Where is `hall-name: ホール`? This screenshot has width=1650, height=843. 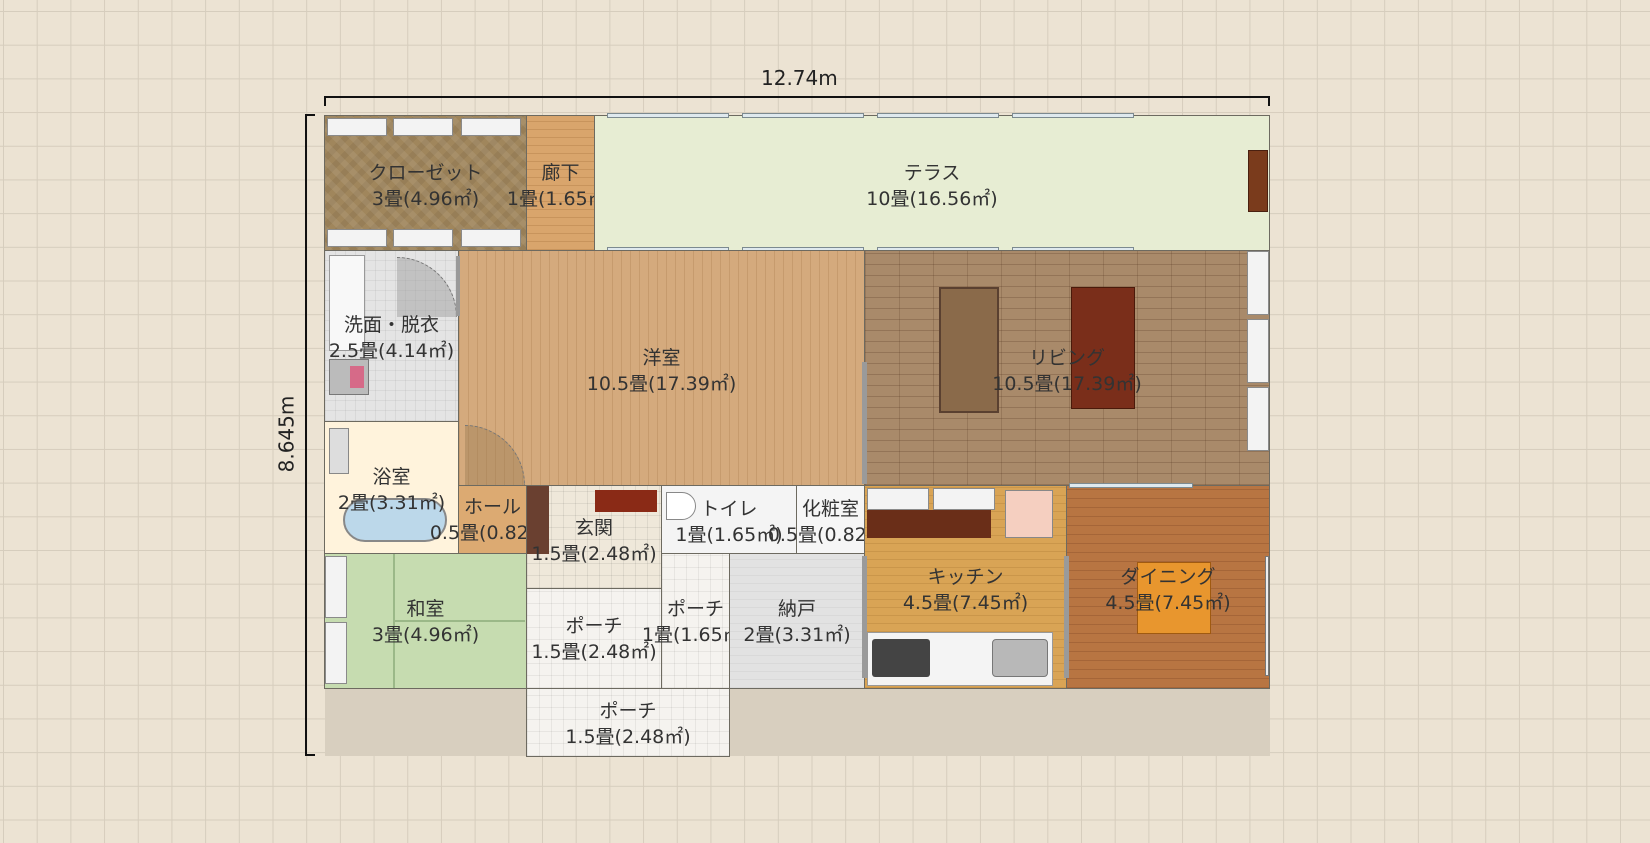
hall-name: ホール is located at coordinates (492, 507).